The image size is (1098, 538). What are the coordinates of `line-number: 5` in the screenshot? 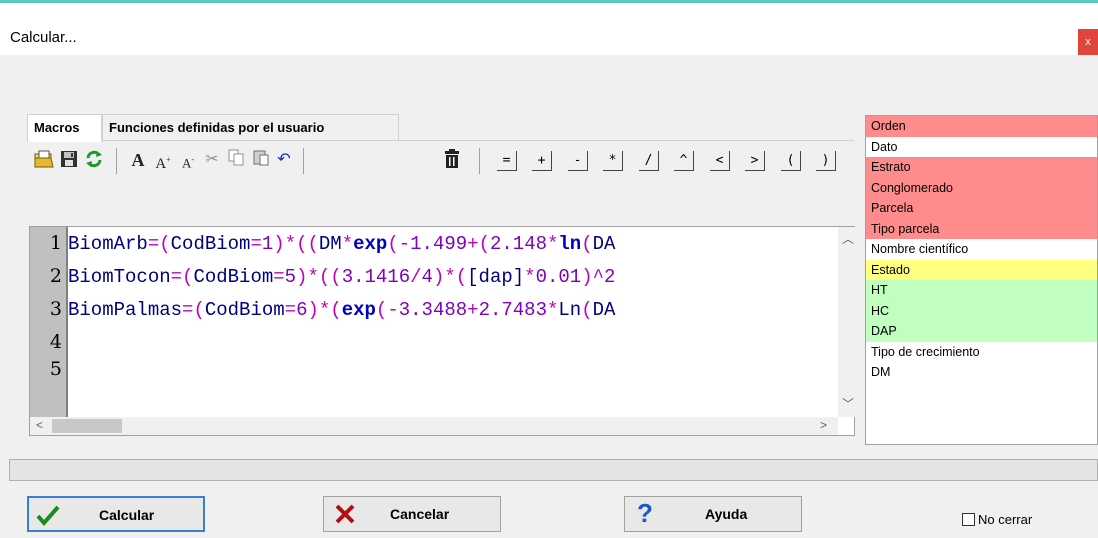 It's located at (55, 369).